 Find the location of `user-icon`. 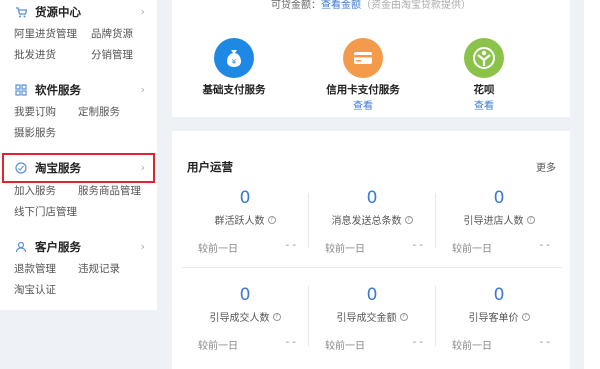

user-icon is located at coordinates (20, 247).